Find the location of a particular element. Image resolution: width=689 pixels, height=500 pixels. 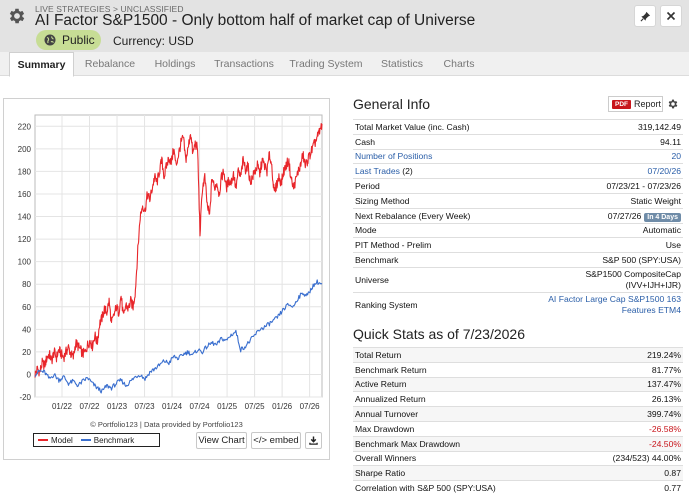

tab-summary: Summary is located at coordinates (41, 64).